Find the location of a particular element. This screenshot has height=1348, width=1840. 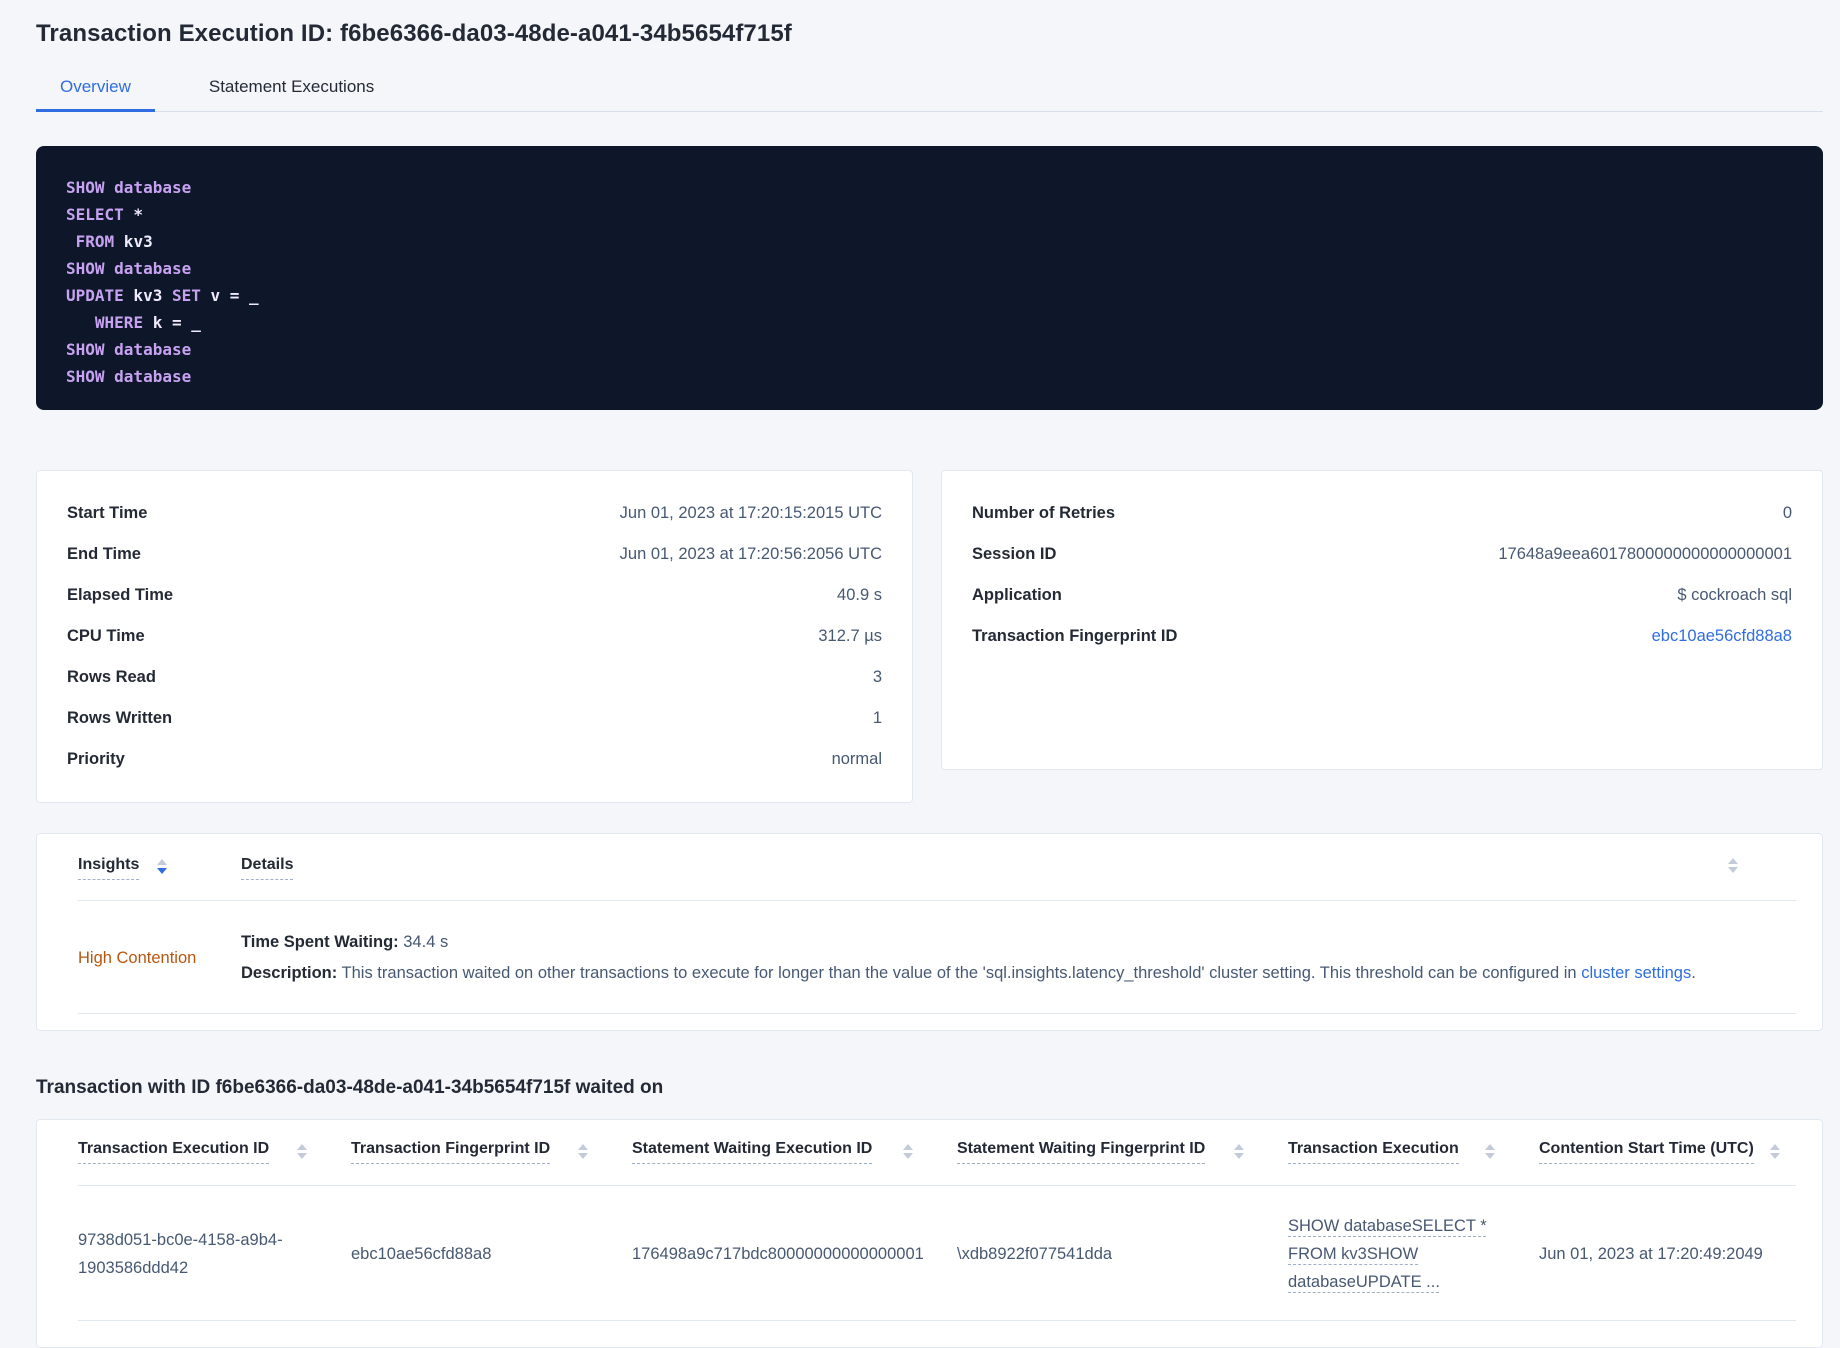

kv-label: Priority is located at coordinates (96, 759).